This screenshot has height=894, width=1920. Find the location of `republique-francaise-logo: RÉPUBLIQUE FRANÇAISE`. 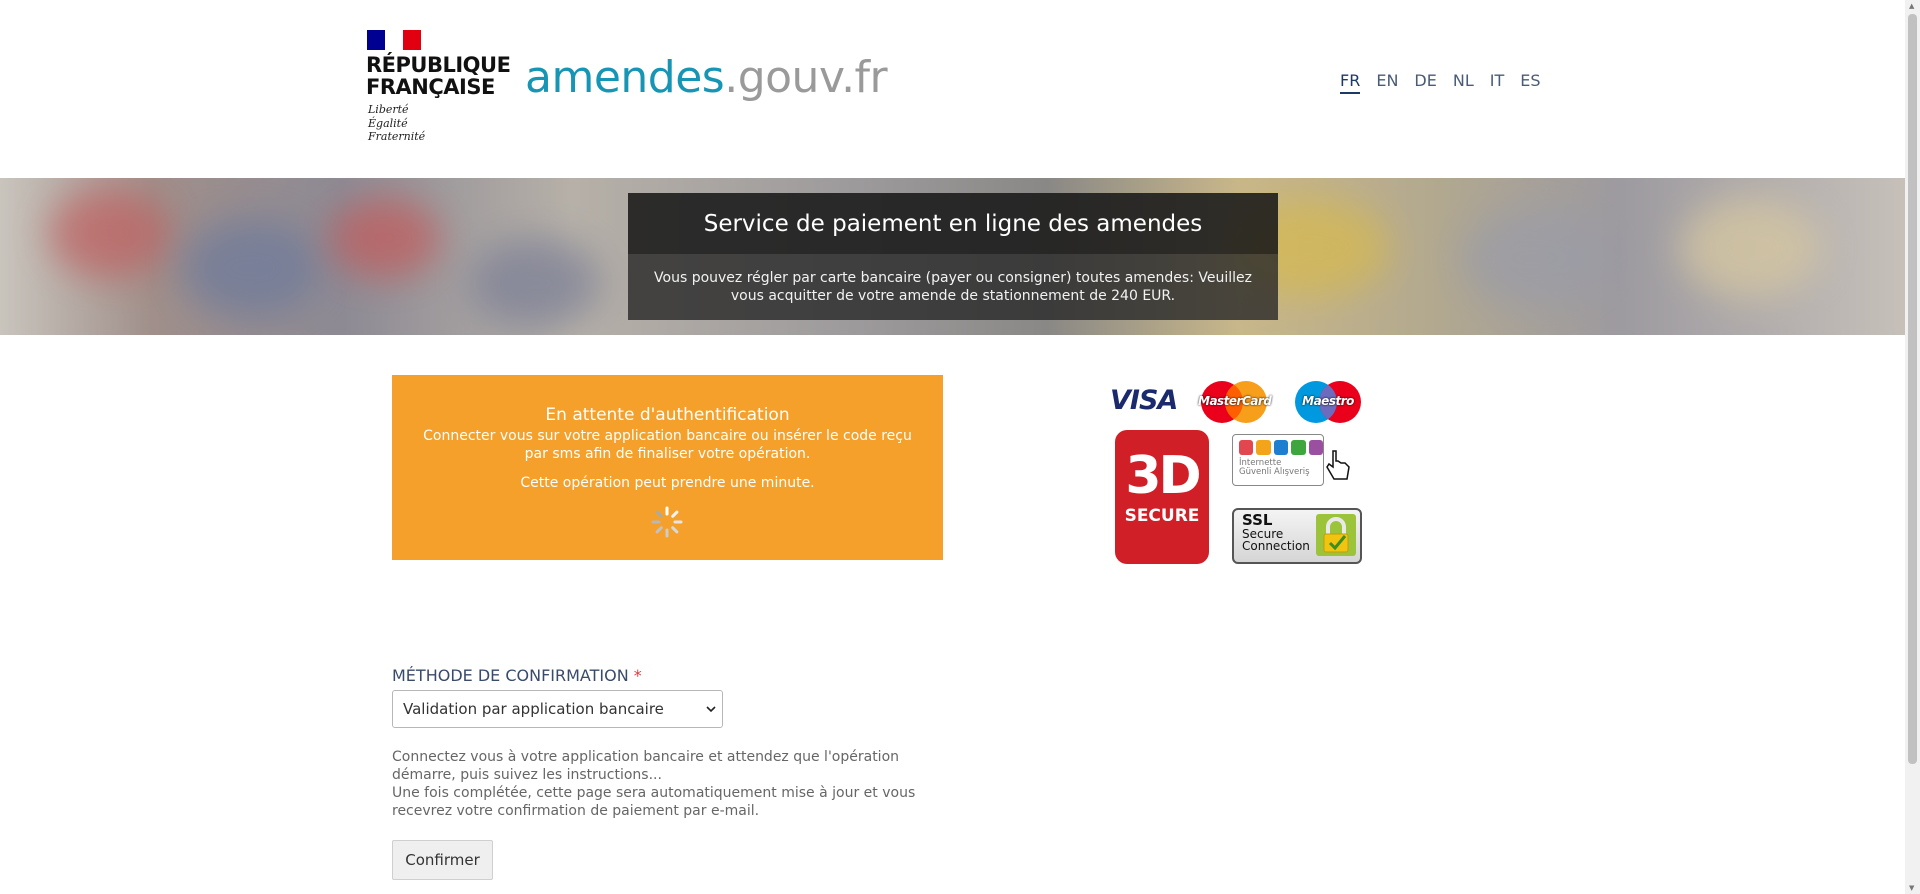

republique-francaise-logo: RÉPUBLIQUE FRANÇAISE is located at coordinates (438, 76).